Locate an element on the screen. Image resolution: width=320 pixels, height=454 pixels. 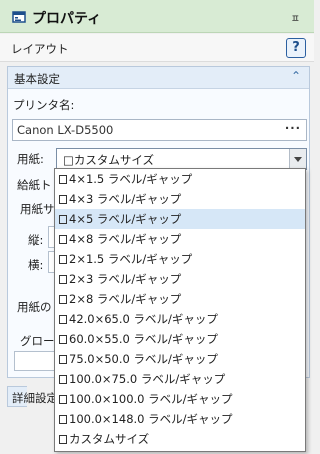
paper-option-label: 4×1.5 ラベル/ギャップ is located at coordinates (131, 179).